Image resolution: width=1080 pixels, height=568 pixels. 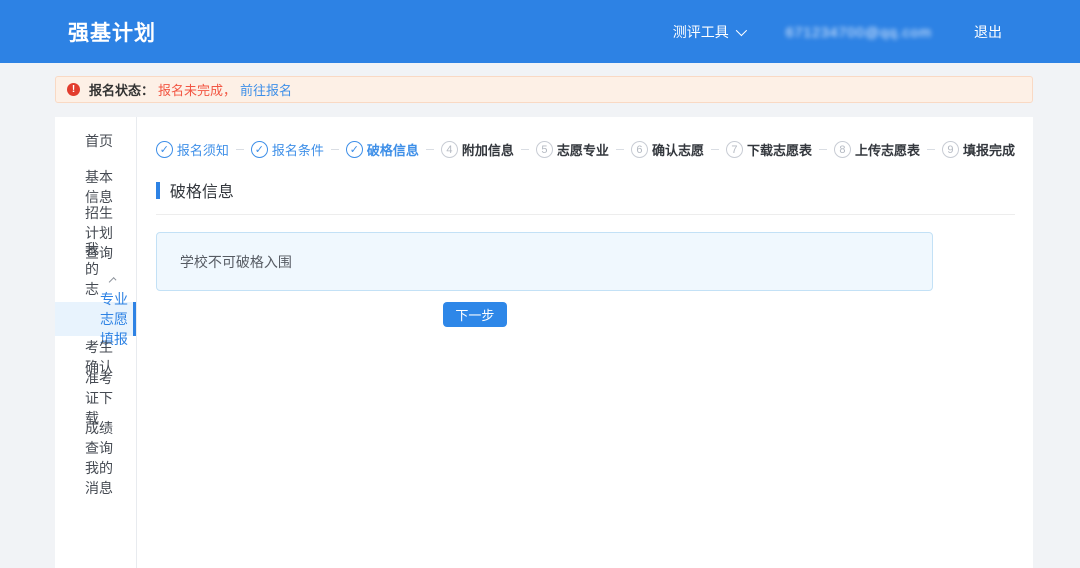 I want to click on sidebar-item-label: 我的消息, so click(x=99, y=478).